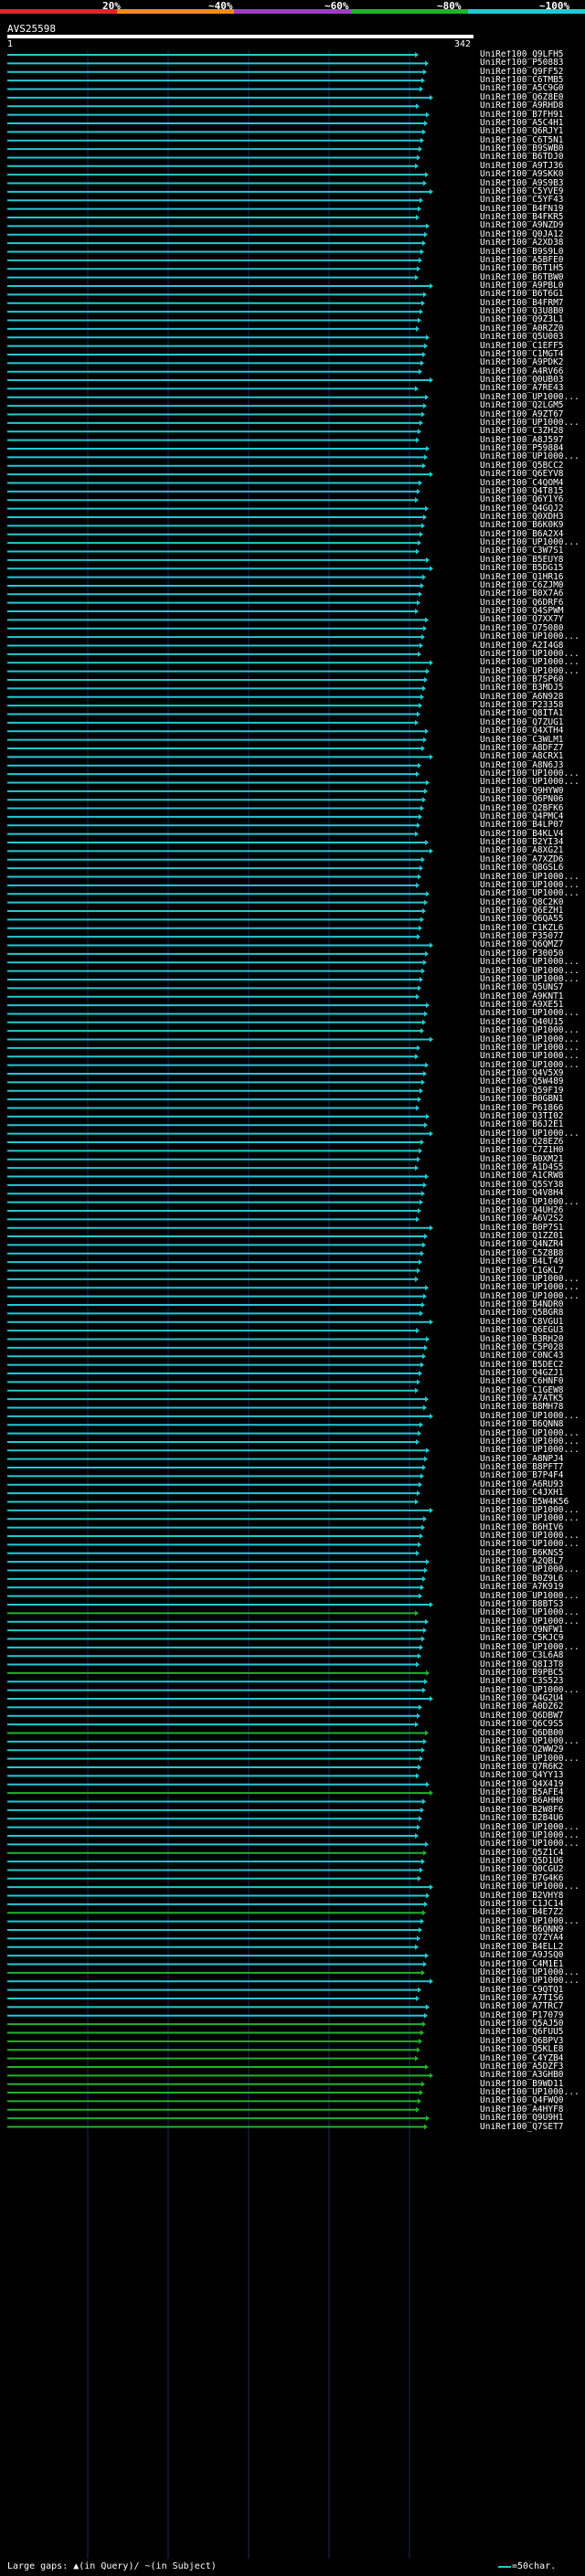 Image resolution: width=585 pixels, height=2576 pixels. I want to click on pct-label-20: 20%, so click(111, 6).